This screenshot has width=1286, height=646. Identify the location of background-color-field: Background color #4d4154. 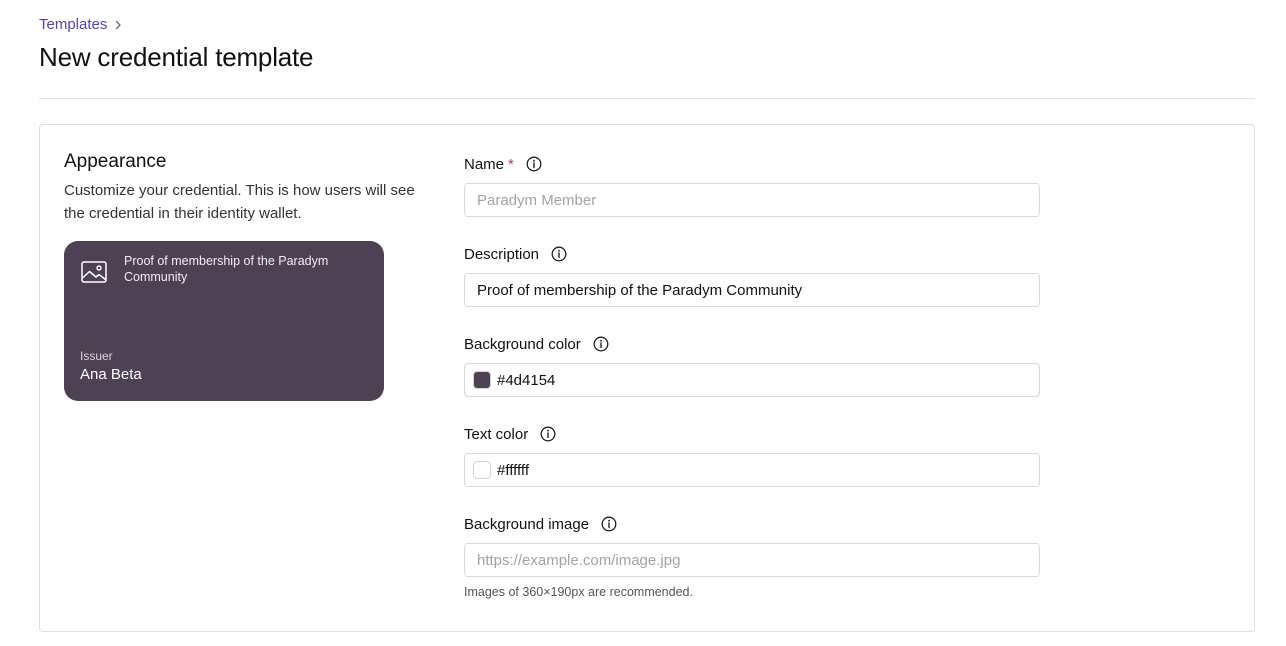
(752, 365).